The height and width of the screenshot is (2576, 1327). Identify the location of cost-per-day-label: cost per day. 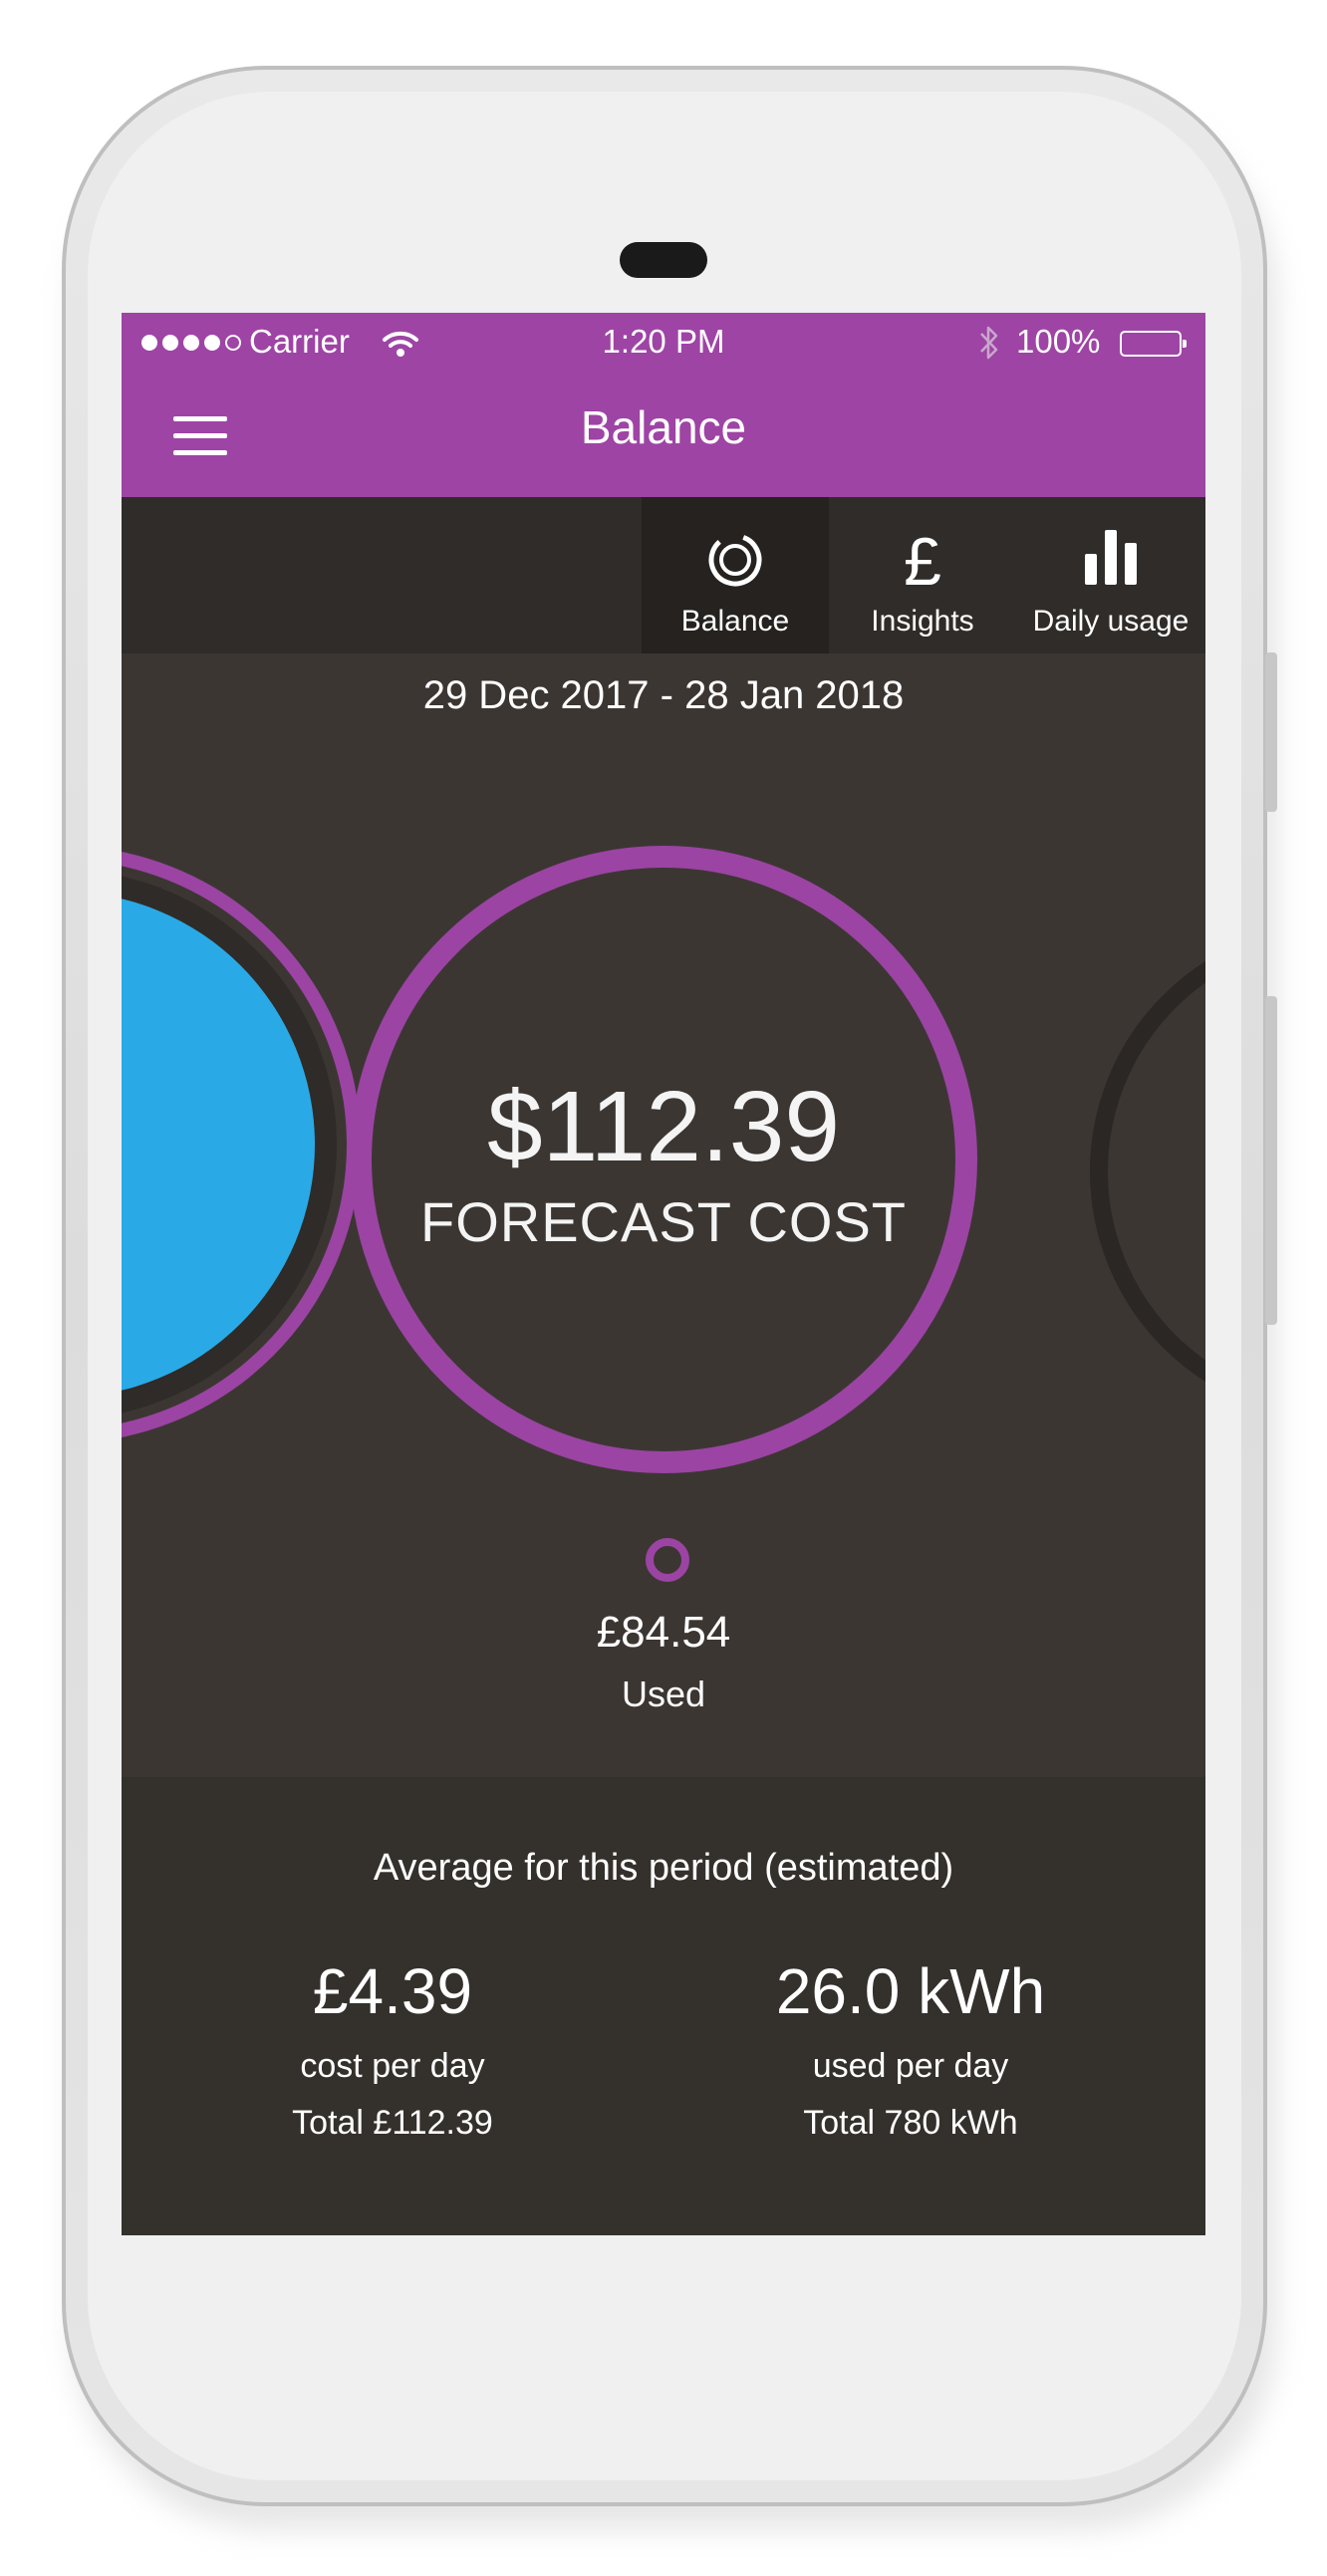
(392, 2066).